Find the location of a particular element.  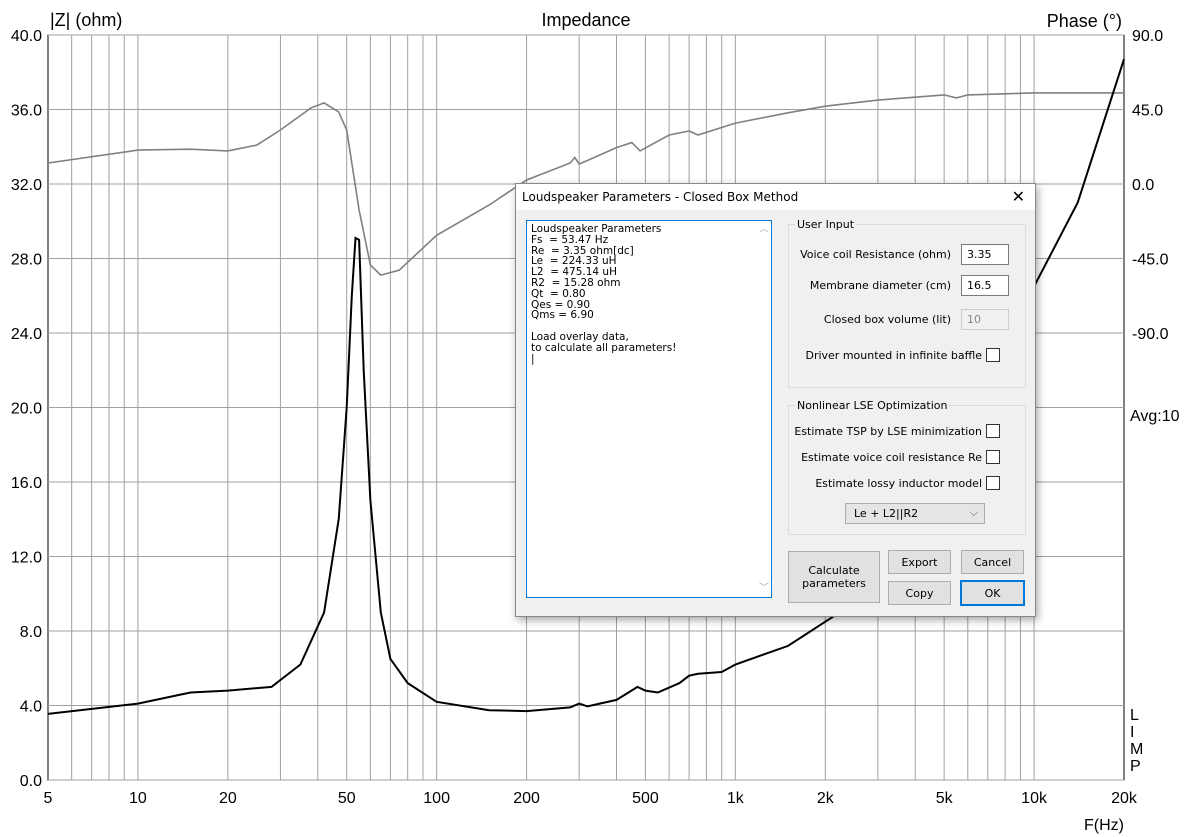

y2-axis-label: Phase (°) is located at coordinates (1084, 21).